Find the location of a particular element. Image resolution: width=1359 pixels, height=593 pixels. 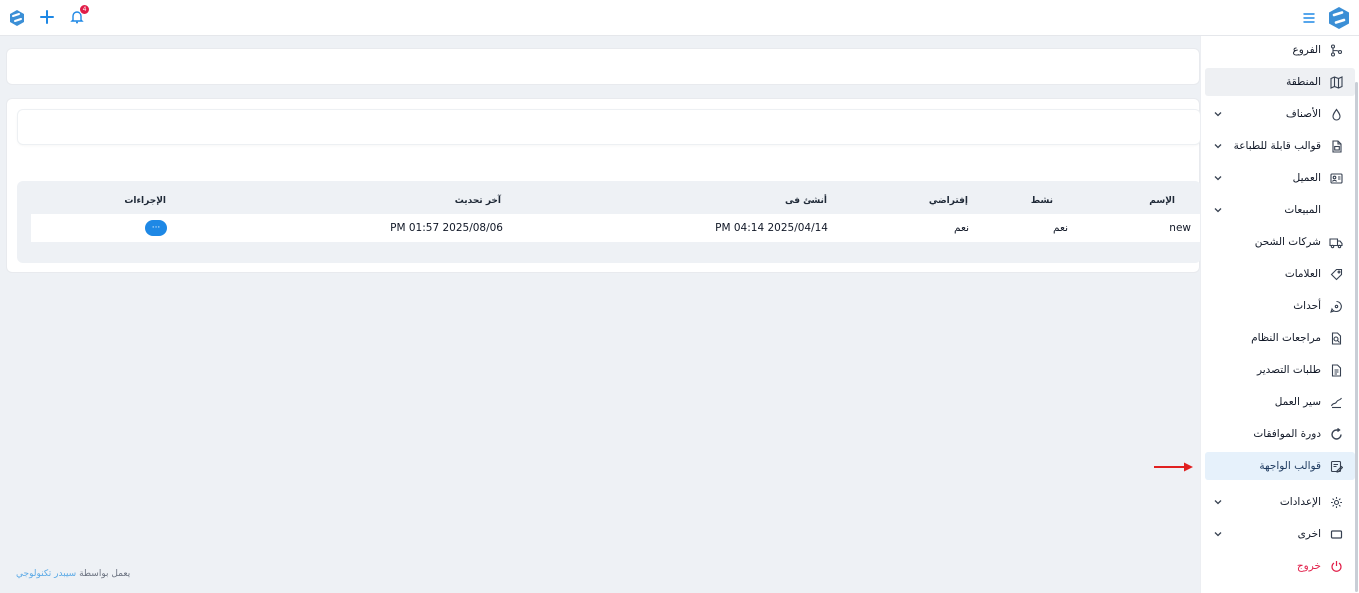

sidebar-item-label: الأصناف is located at coordinates (1303, 114).